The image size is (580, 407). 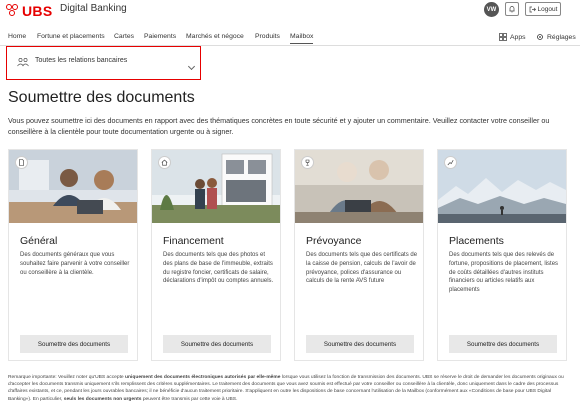 I want to click on nav-item-marches: Marchés et négoce, so click(x=215, y=36).